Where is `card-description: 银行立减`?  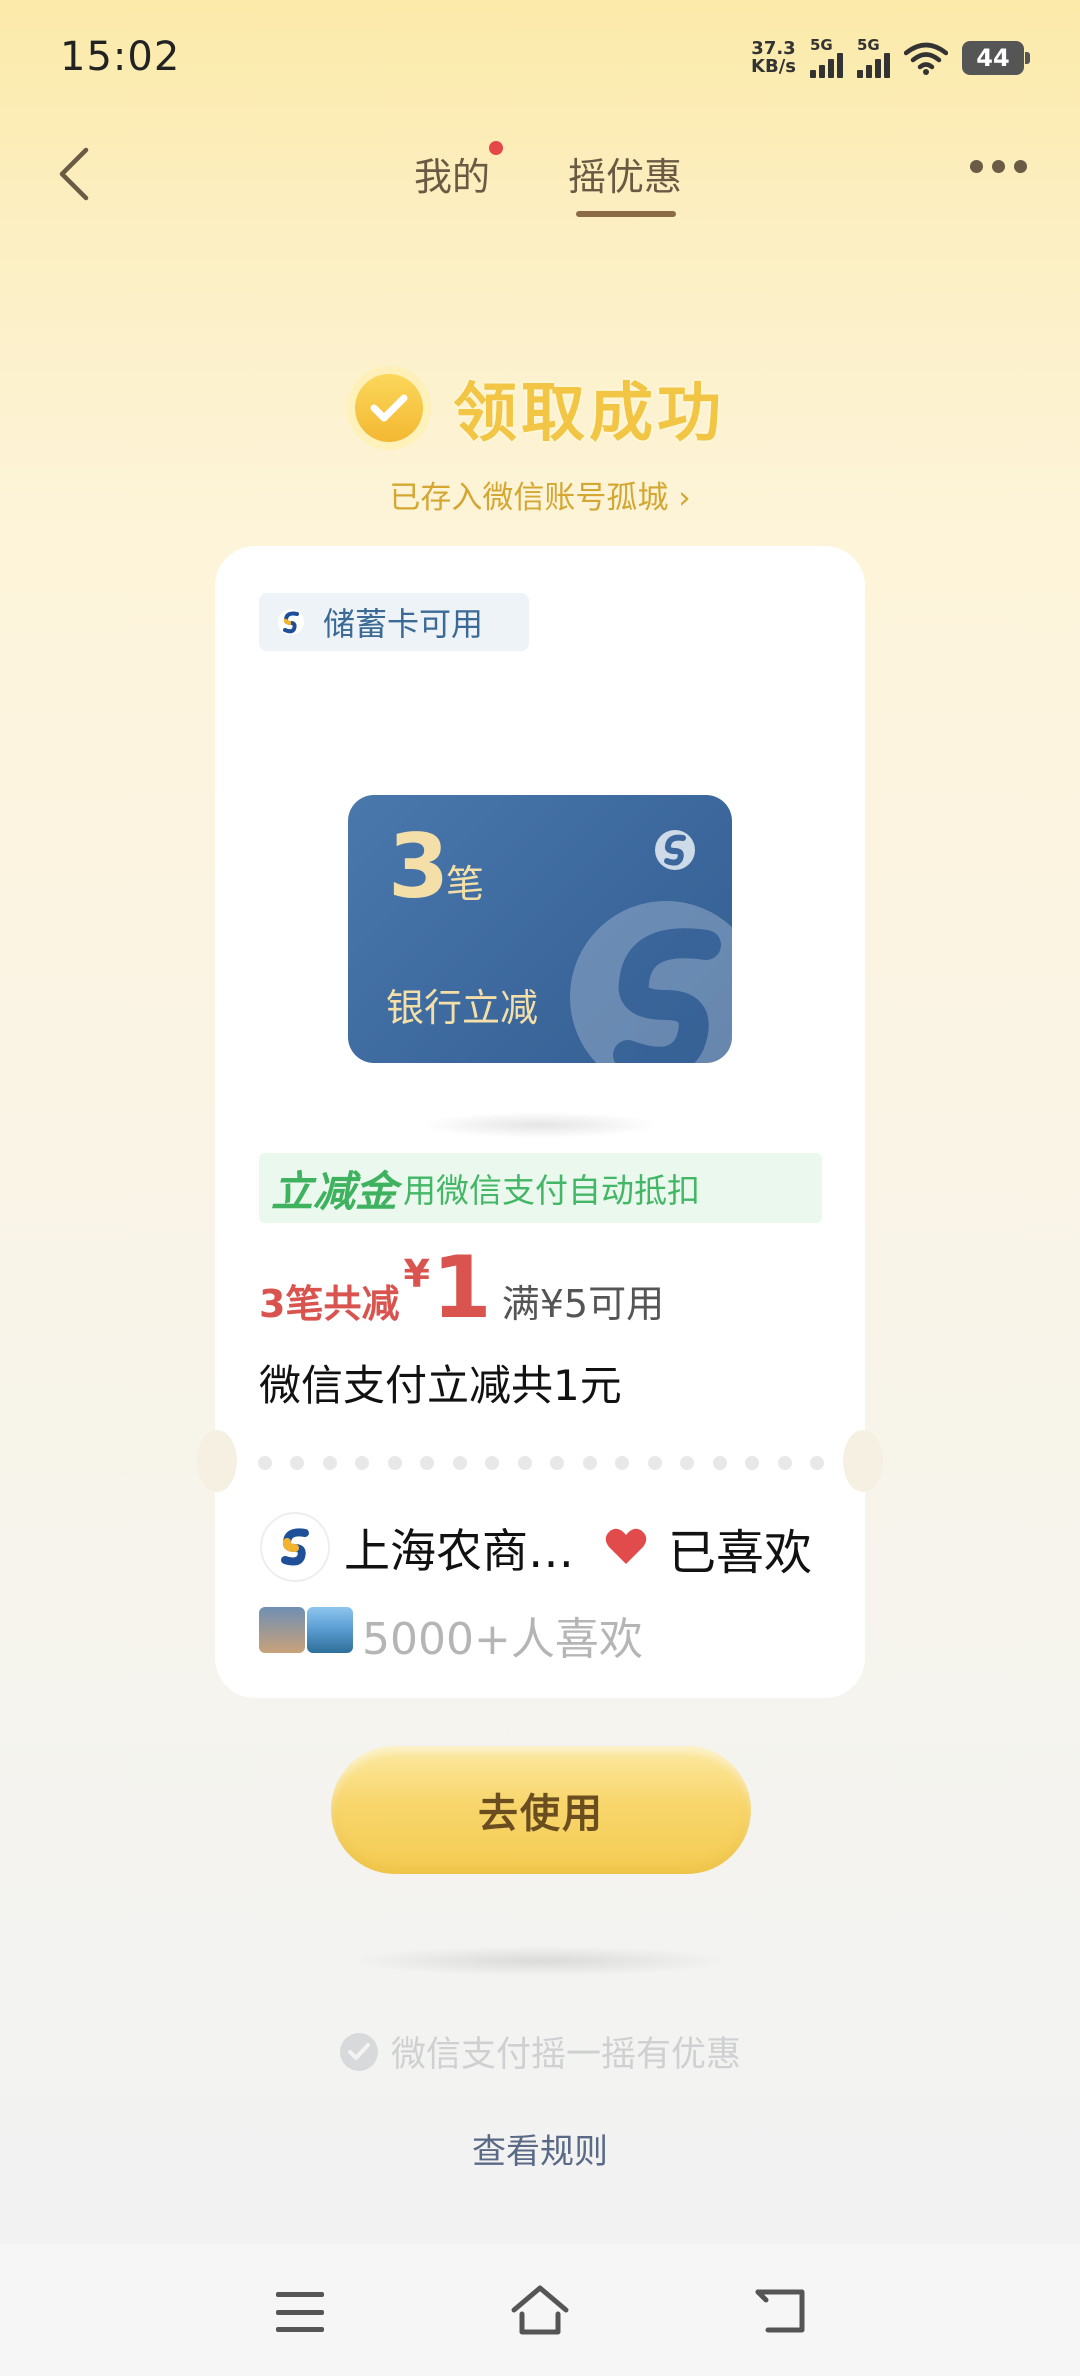
card-description: 银行立减 is located at coordinates (462, 1008).